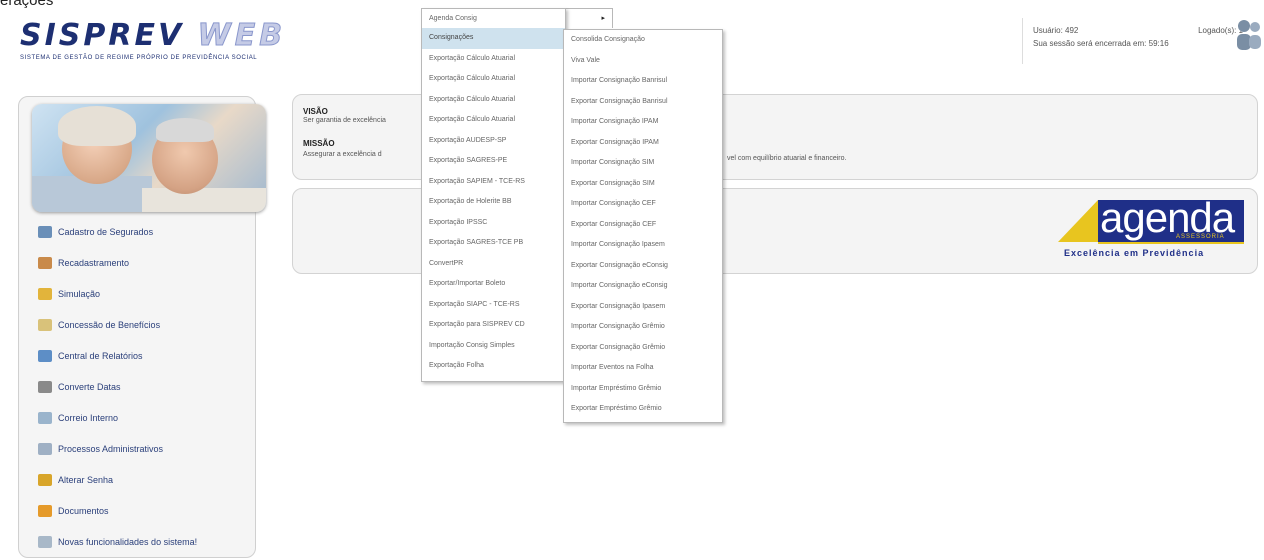 Image resolution: width=1264 pixels, height=560 pixels. What do you see at coordinates (83, 510) in the screenshot?
I see `sidebar-item-label: Documentos` at bounding box center [83, 510].